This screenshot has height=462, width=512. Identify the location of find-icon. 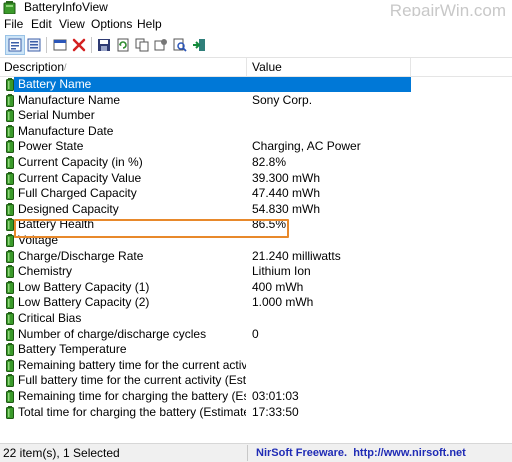
(180, 45).